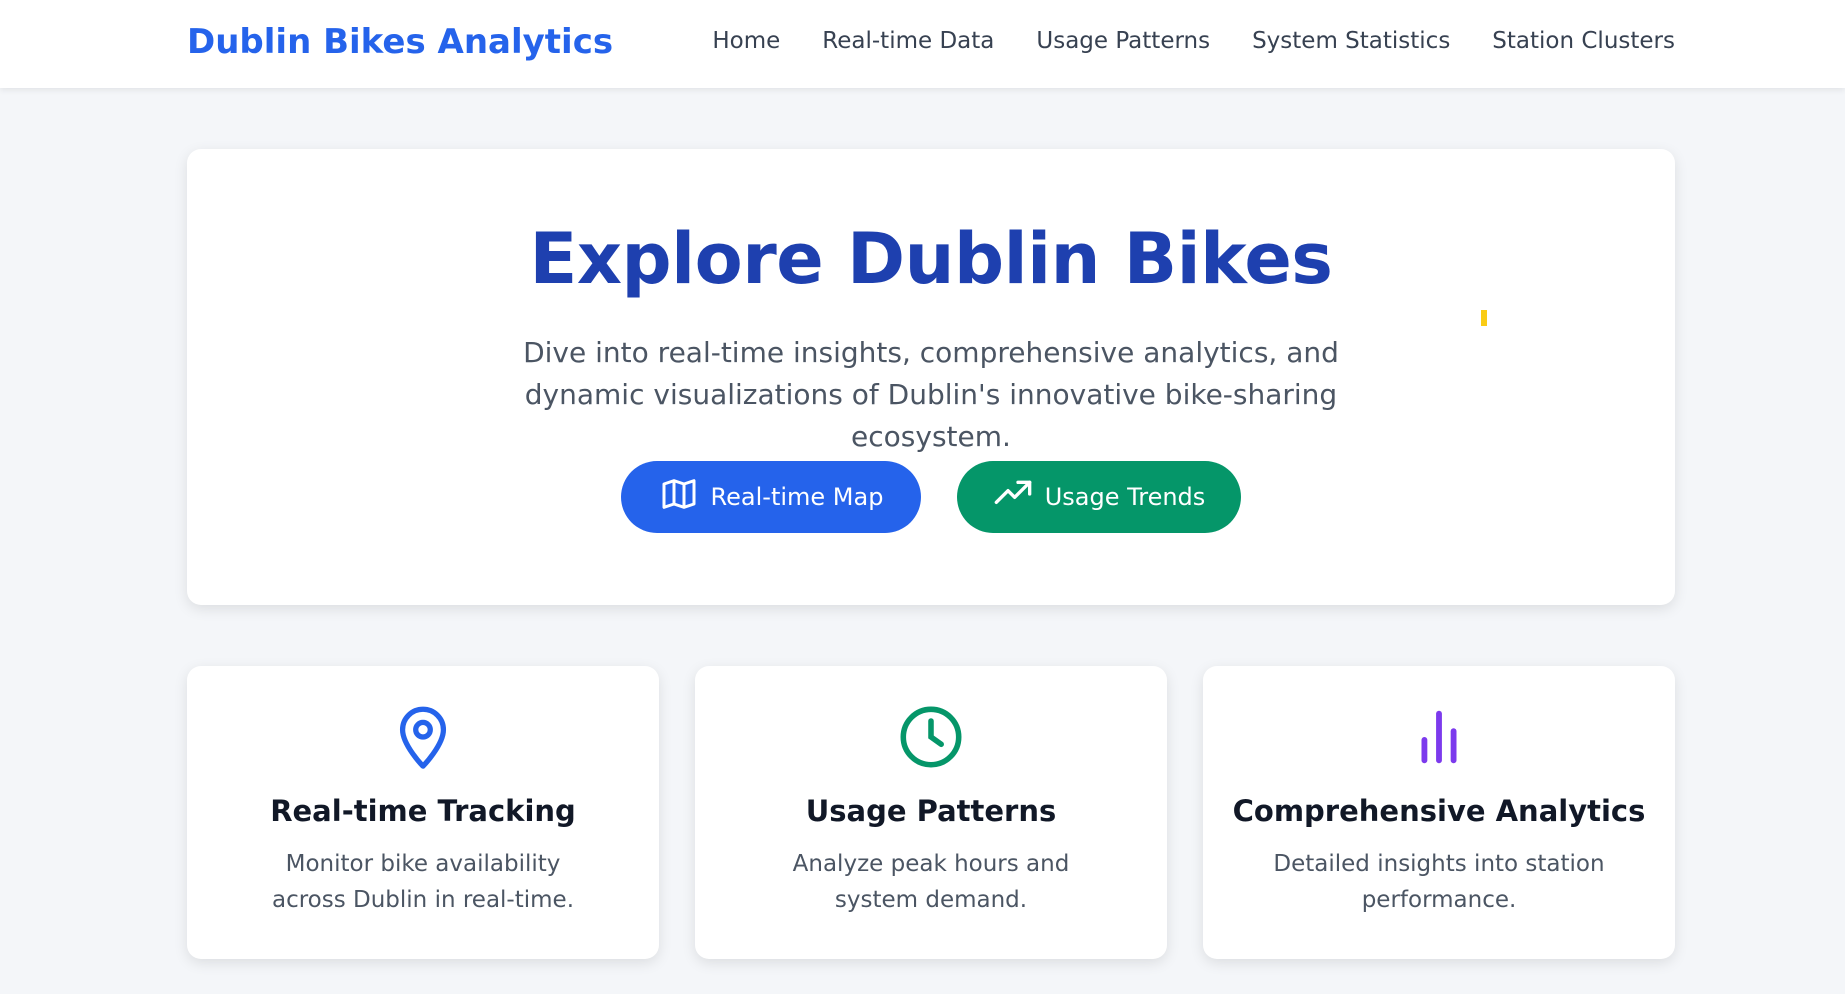 The height and width of the screenshot is (994, 1845). Describe the element at coordinates (423, 737) in the screenshot. I see `map-pin-icon` at that location.